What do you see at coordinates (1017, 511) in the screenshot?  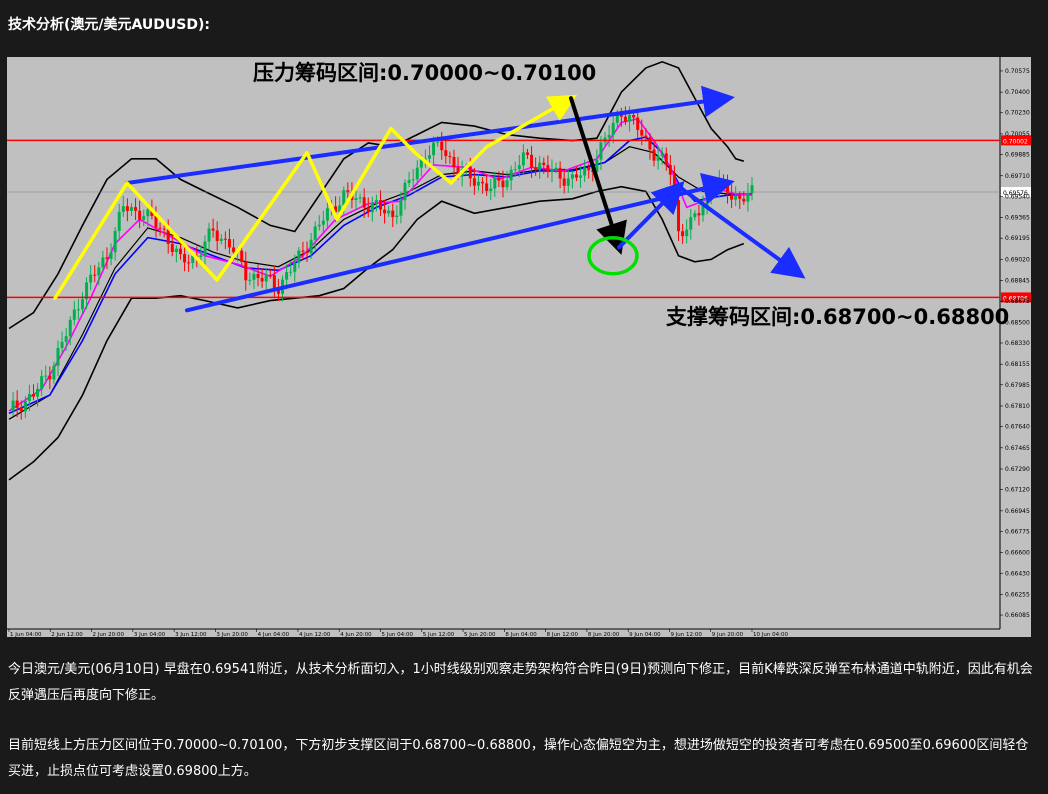 I see `y-tick-label: 0.66945` at bounding box center [1017, 511].